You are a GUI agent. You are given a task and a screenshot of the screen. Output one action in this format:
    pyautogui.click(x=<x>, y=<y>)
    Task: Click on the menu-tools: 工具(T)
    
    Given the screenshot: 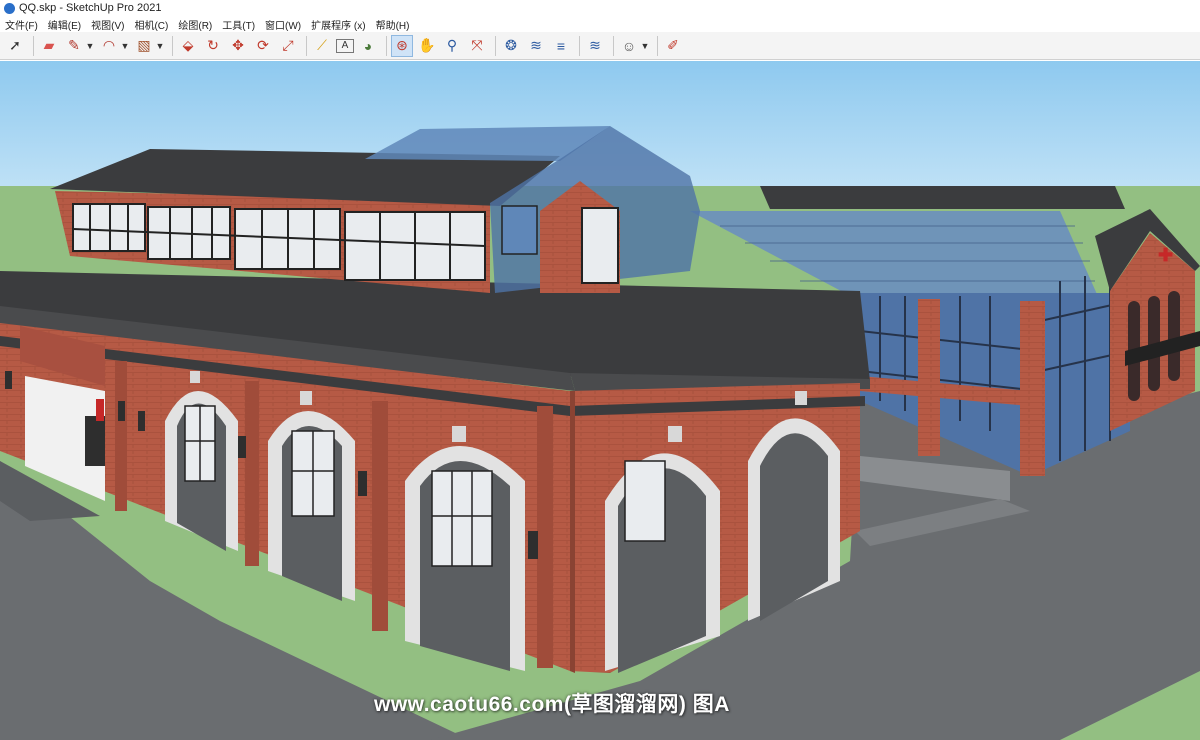 What is the action you would take?
    pyautogui.click(x=238, y=24)
    